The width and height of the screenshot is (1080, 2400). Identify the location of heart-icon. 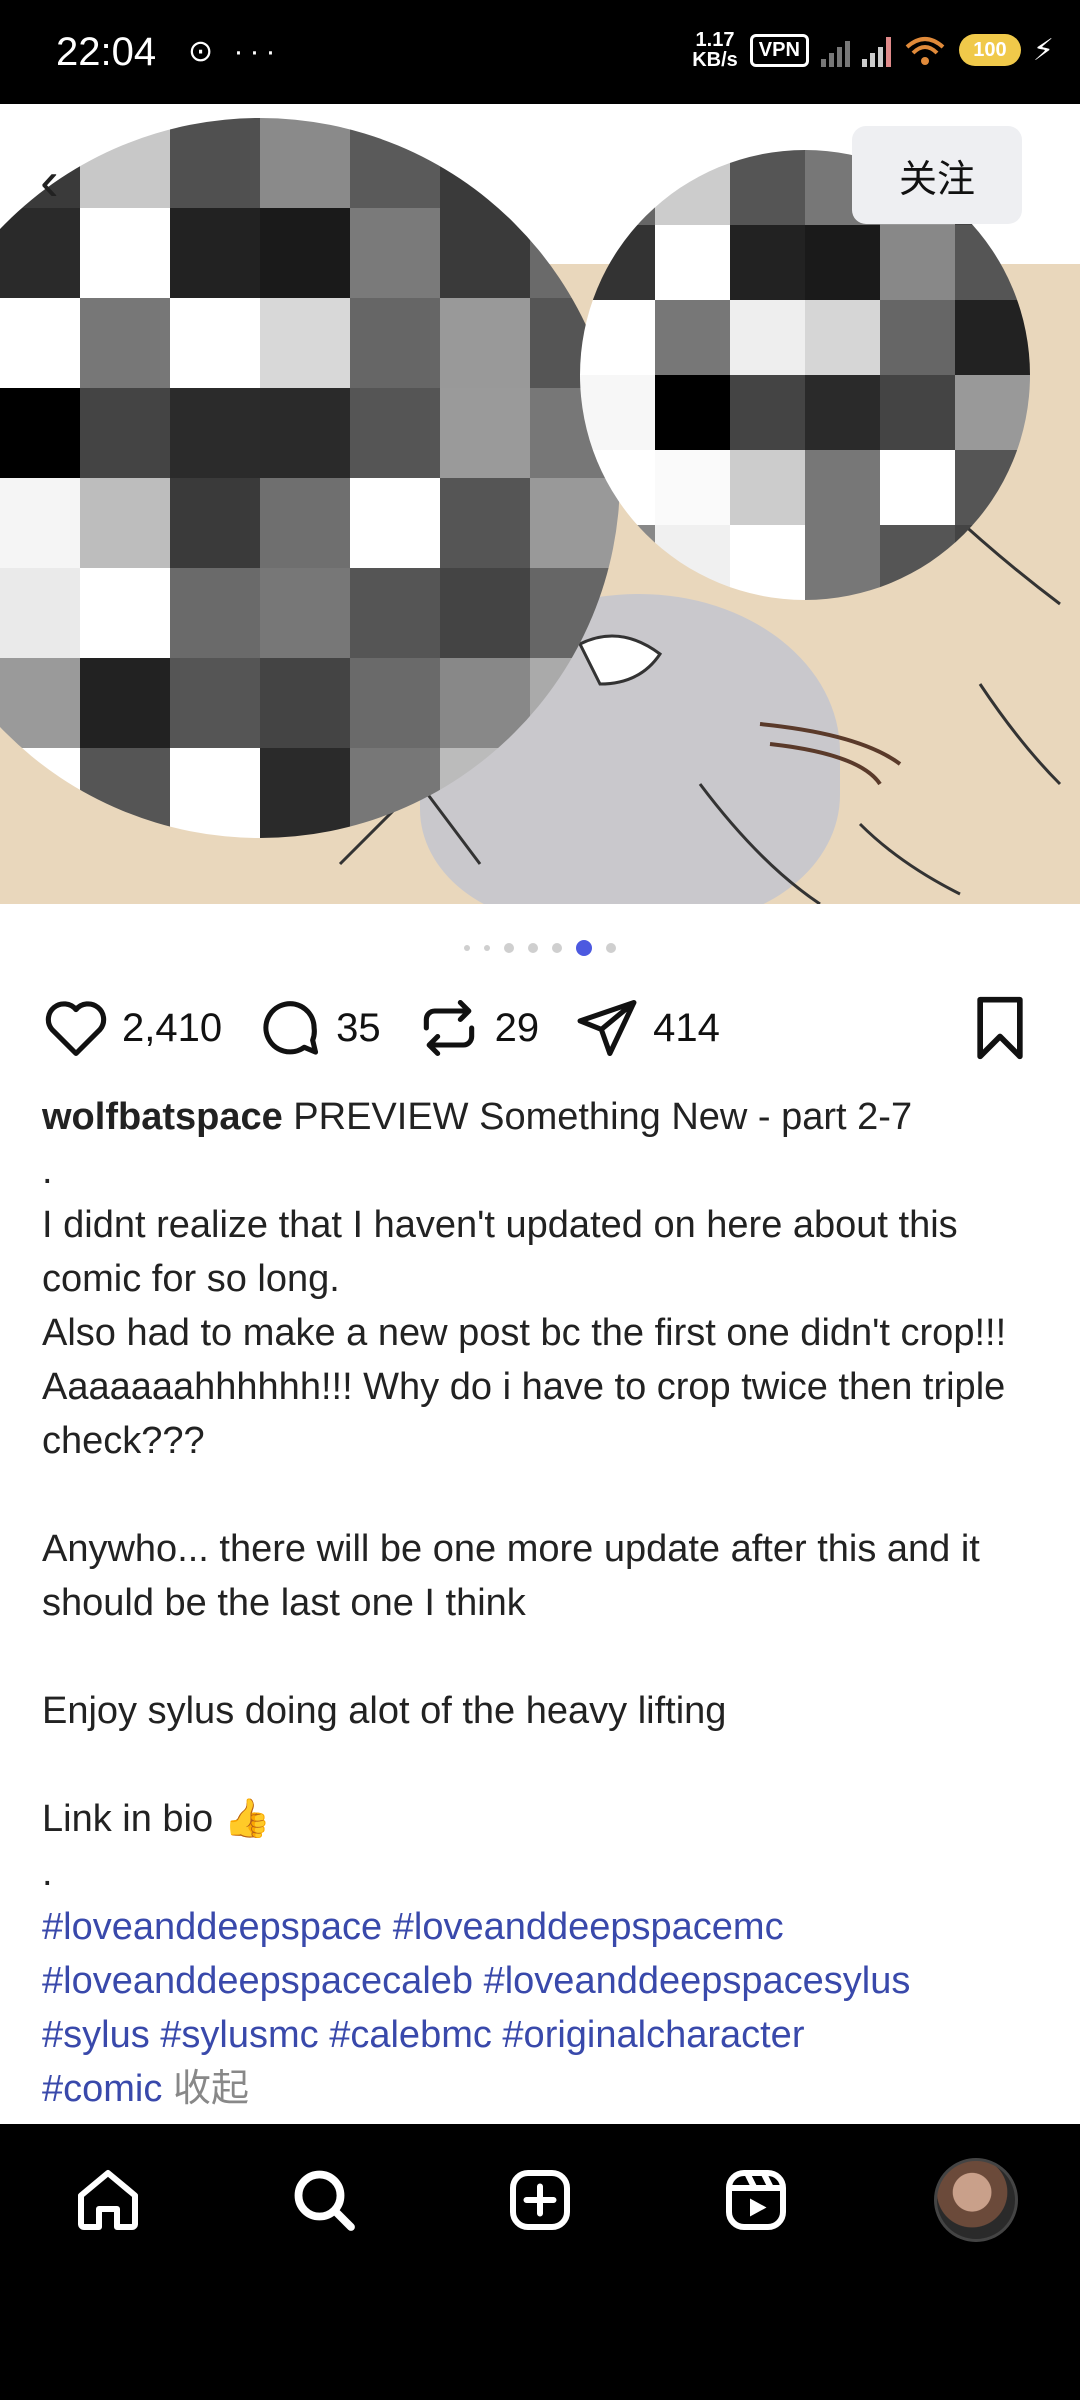
(76, 1029).